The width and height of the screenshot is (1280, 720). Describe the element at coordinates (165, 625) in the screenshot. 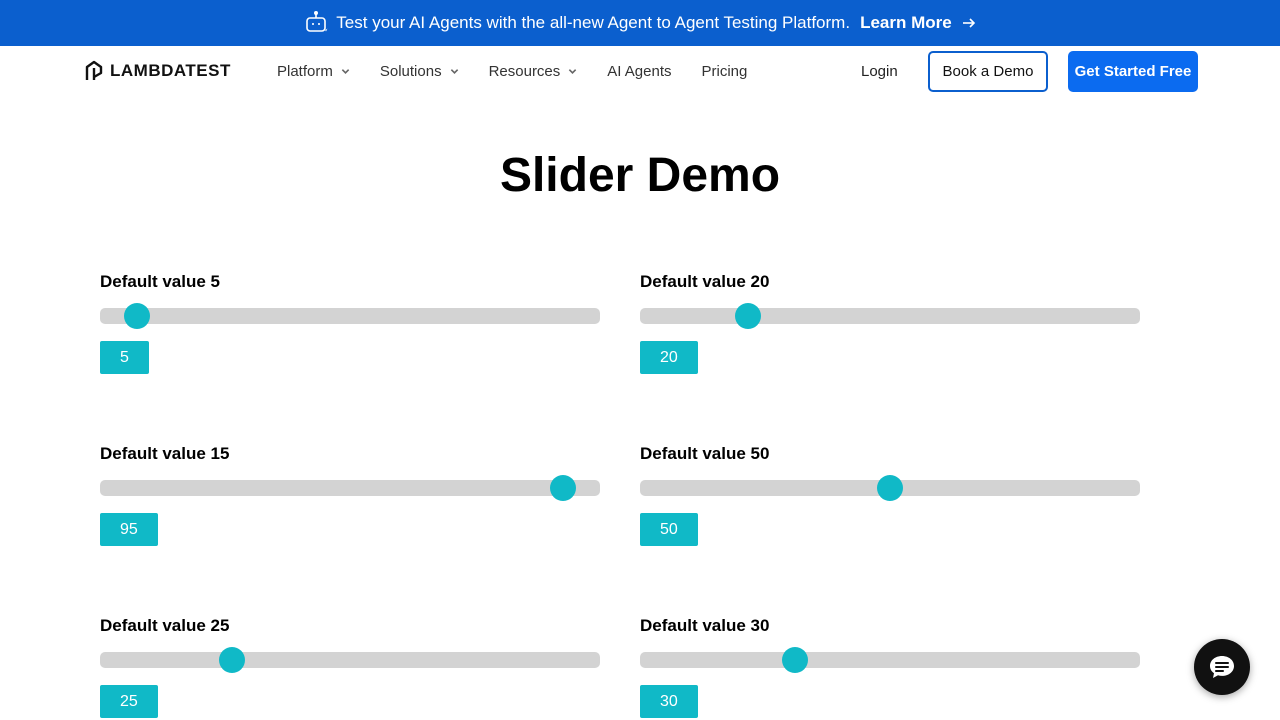

I see `slider-label: Default value 25` at that location.